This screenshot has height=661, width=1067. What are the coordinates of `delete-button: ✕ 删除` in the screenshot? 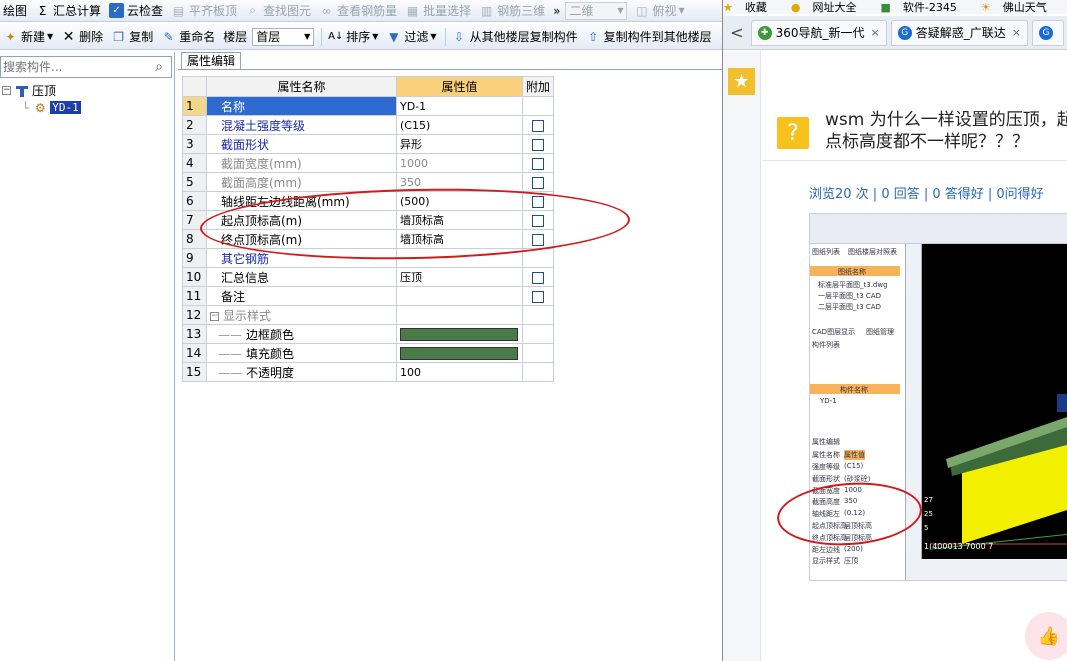 It's located at (82, 37).